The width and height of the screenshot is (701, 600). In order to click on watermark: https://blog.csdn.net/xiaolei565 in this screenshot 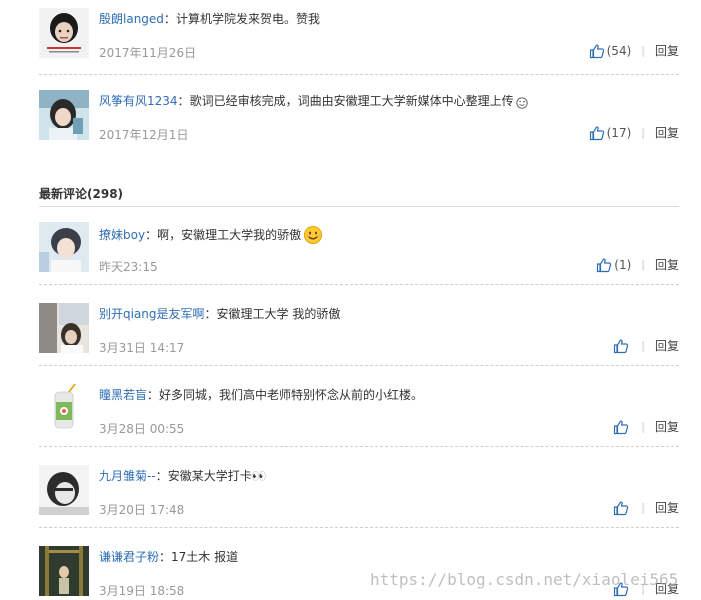, I will do `click(524, 579)`.